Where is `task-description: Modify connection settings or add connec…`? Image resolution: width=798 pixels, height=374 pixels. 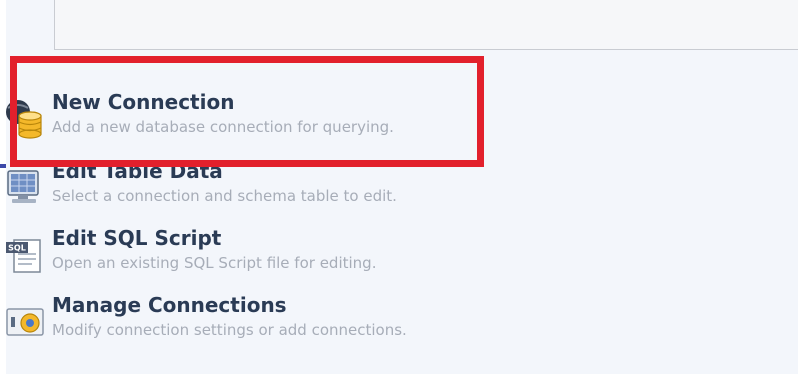
task-description: Modify connection settings or add connec… is located at coordinates (229, 330).